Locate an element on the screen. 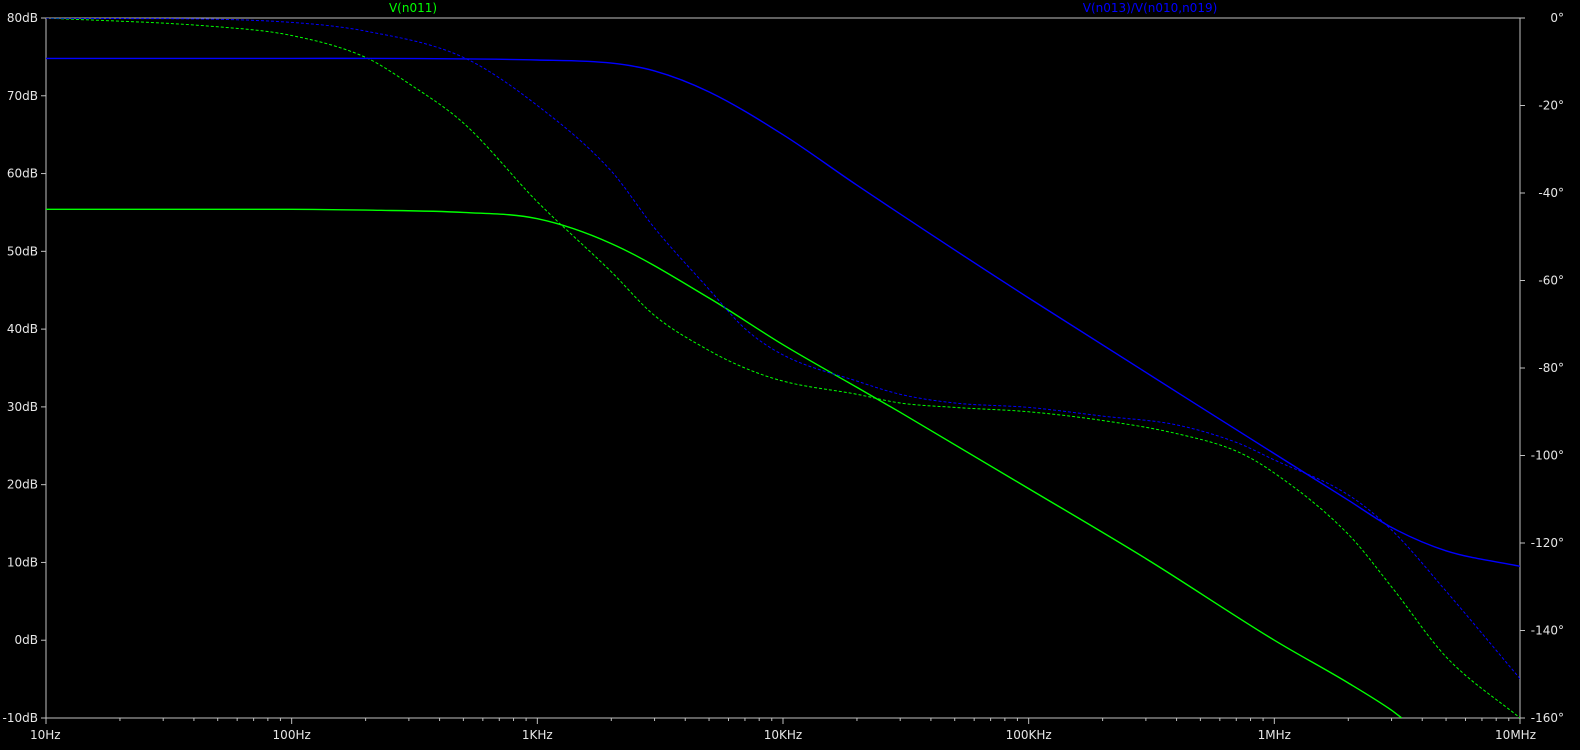  right-tick-label: 0° is located at coordinates (1557, 18).